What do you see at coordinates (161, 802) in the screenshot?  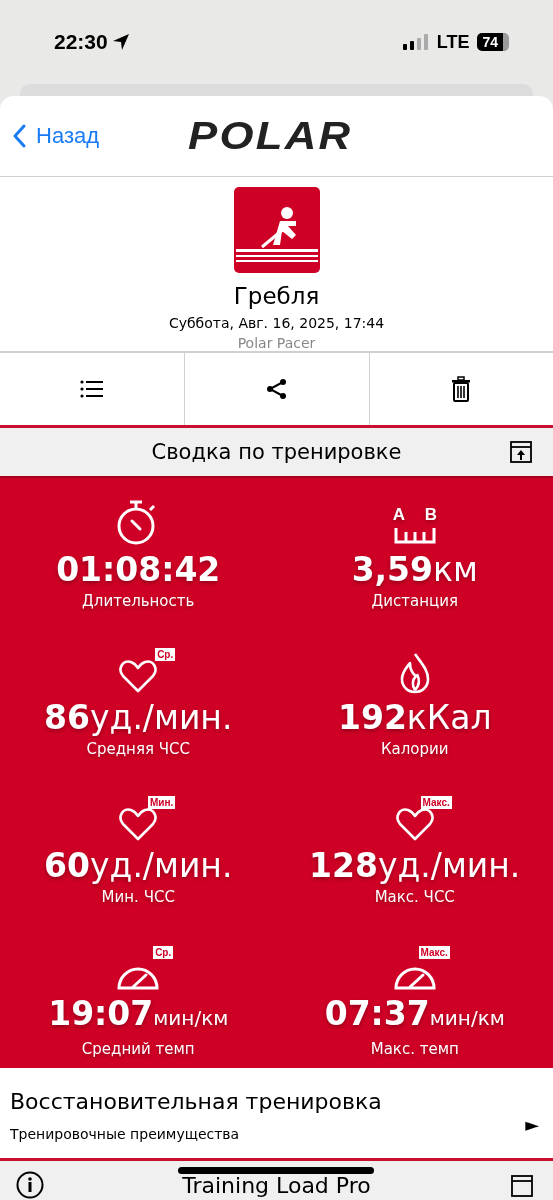 I see `stat-badge: Мин.` at bounding box center [161, 802].